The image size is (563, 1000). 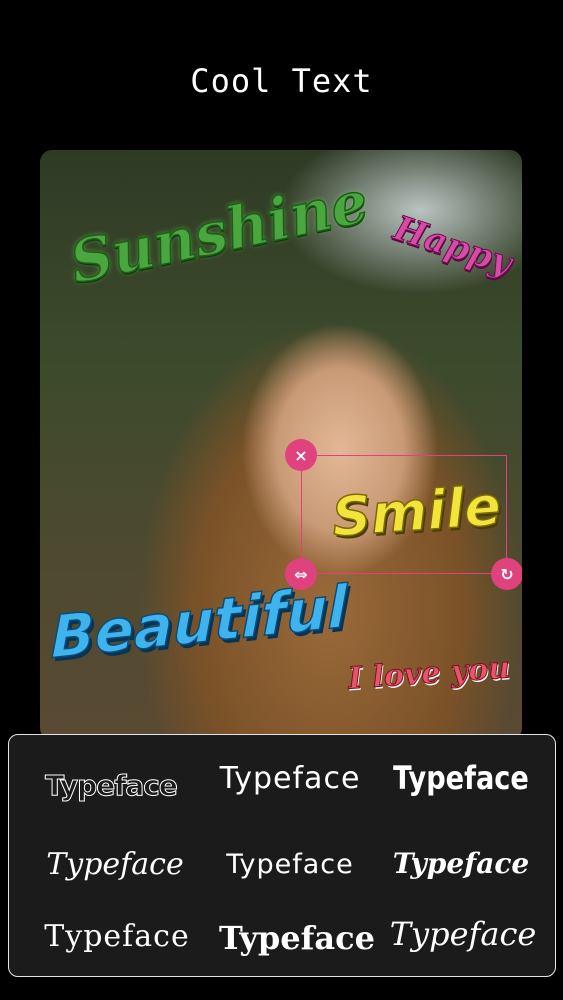 What do you see at coordinates (290, 864) in the screenshot?
I see `font-option-5: Typeface` at bounding box center [290, 864].